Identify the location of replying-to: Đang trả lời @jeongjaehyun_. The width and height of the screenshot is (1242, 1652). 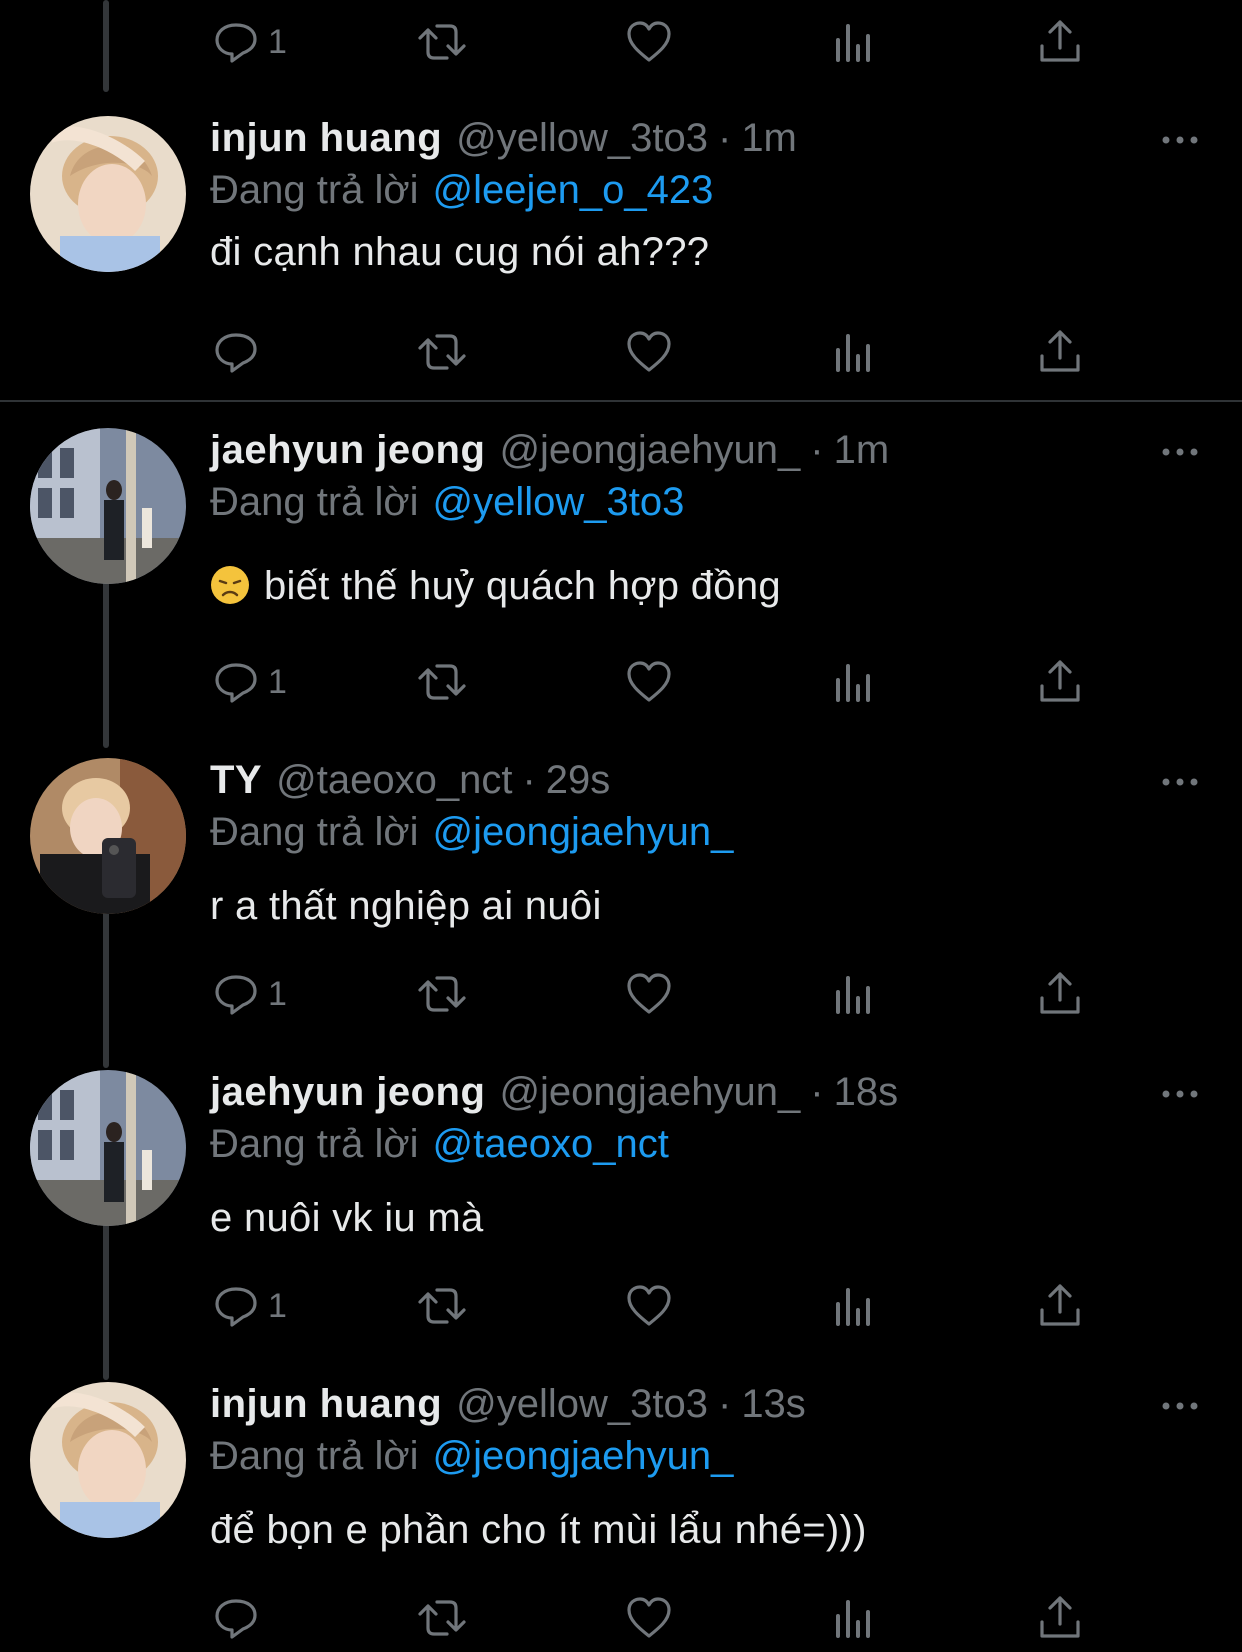
(471, 1456).